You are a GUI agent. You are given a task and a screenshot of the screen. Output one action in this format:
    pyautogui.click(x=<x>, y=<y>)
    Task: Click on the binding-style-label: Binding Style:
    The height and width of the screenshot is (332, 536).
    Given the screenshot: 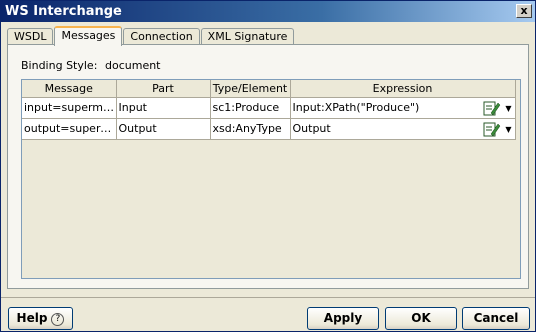 What is the action you would take?
    pyautogui.click(x=59, y=65)
    